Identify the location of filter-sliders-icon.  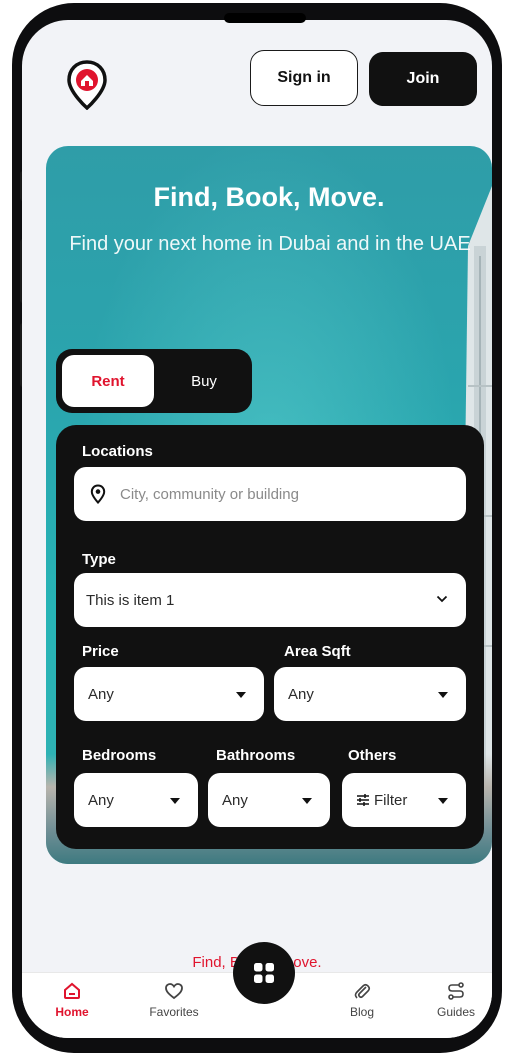
(363, 800).